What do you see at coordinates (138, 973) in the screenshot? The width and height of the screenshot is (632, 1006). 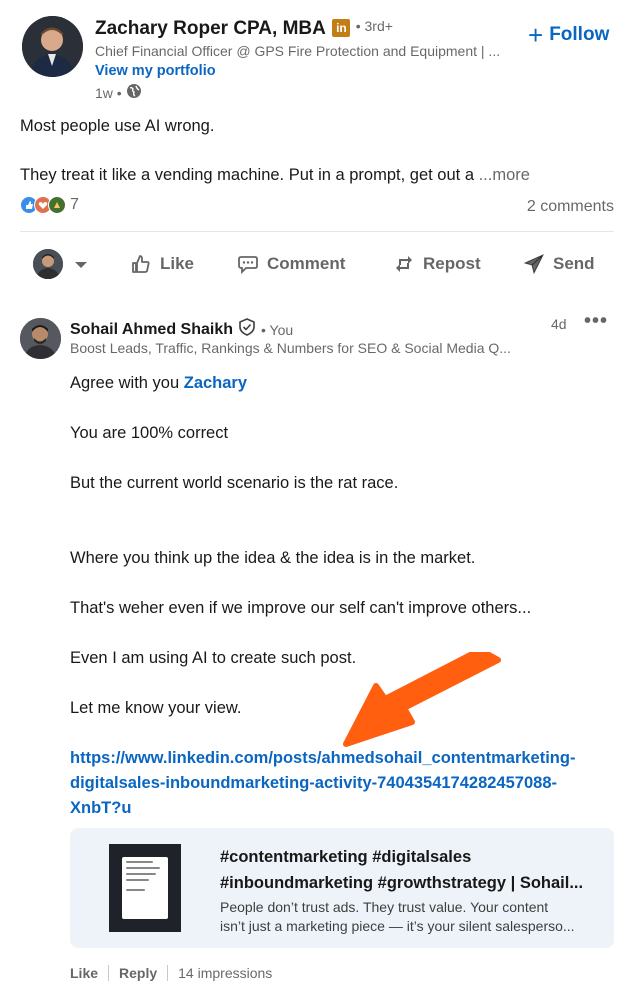 I see `comment-reply-button: Reply` at bounding box center [138, 973].